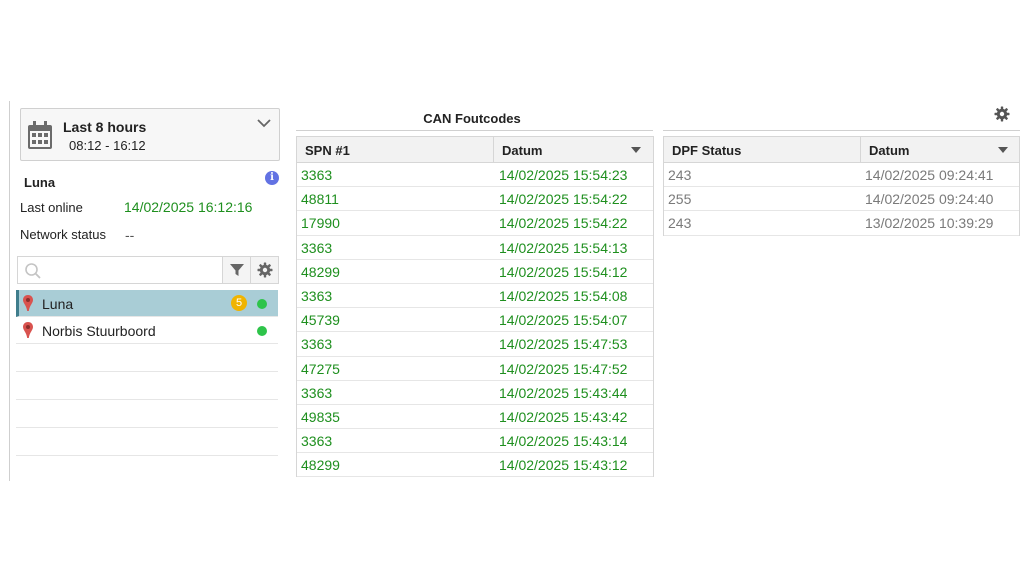 The width and height of the screenshot is (1024, 576). What do you see at coordinates (58, 304) in the screenshot?
I see `vehicle-list-item-label: Luna` at bounding box center [58, 304].